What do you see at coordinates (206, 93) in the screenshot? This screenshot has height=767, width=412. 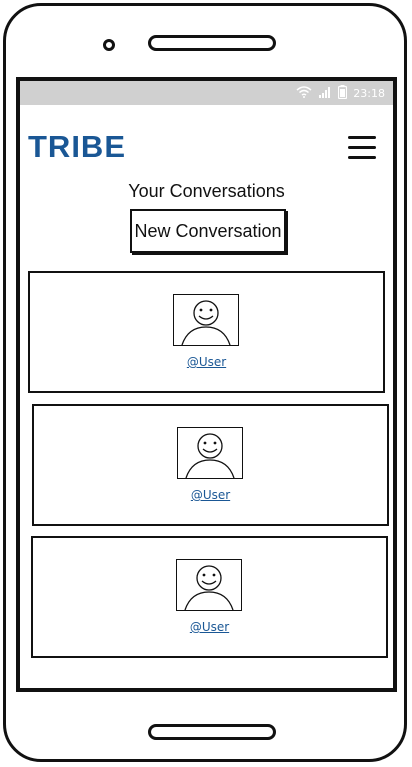 I see `status-bar: 23:18` at bounding box center [206, 93].